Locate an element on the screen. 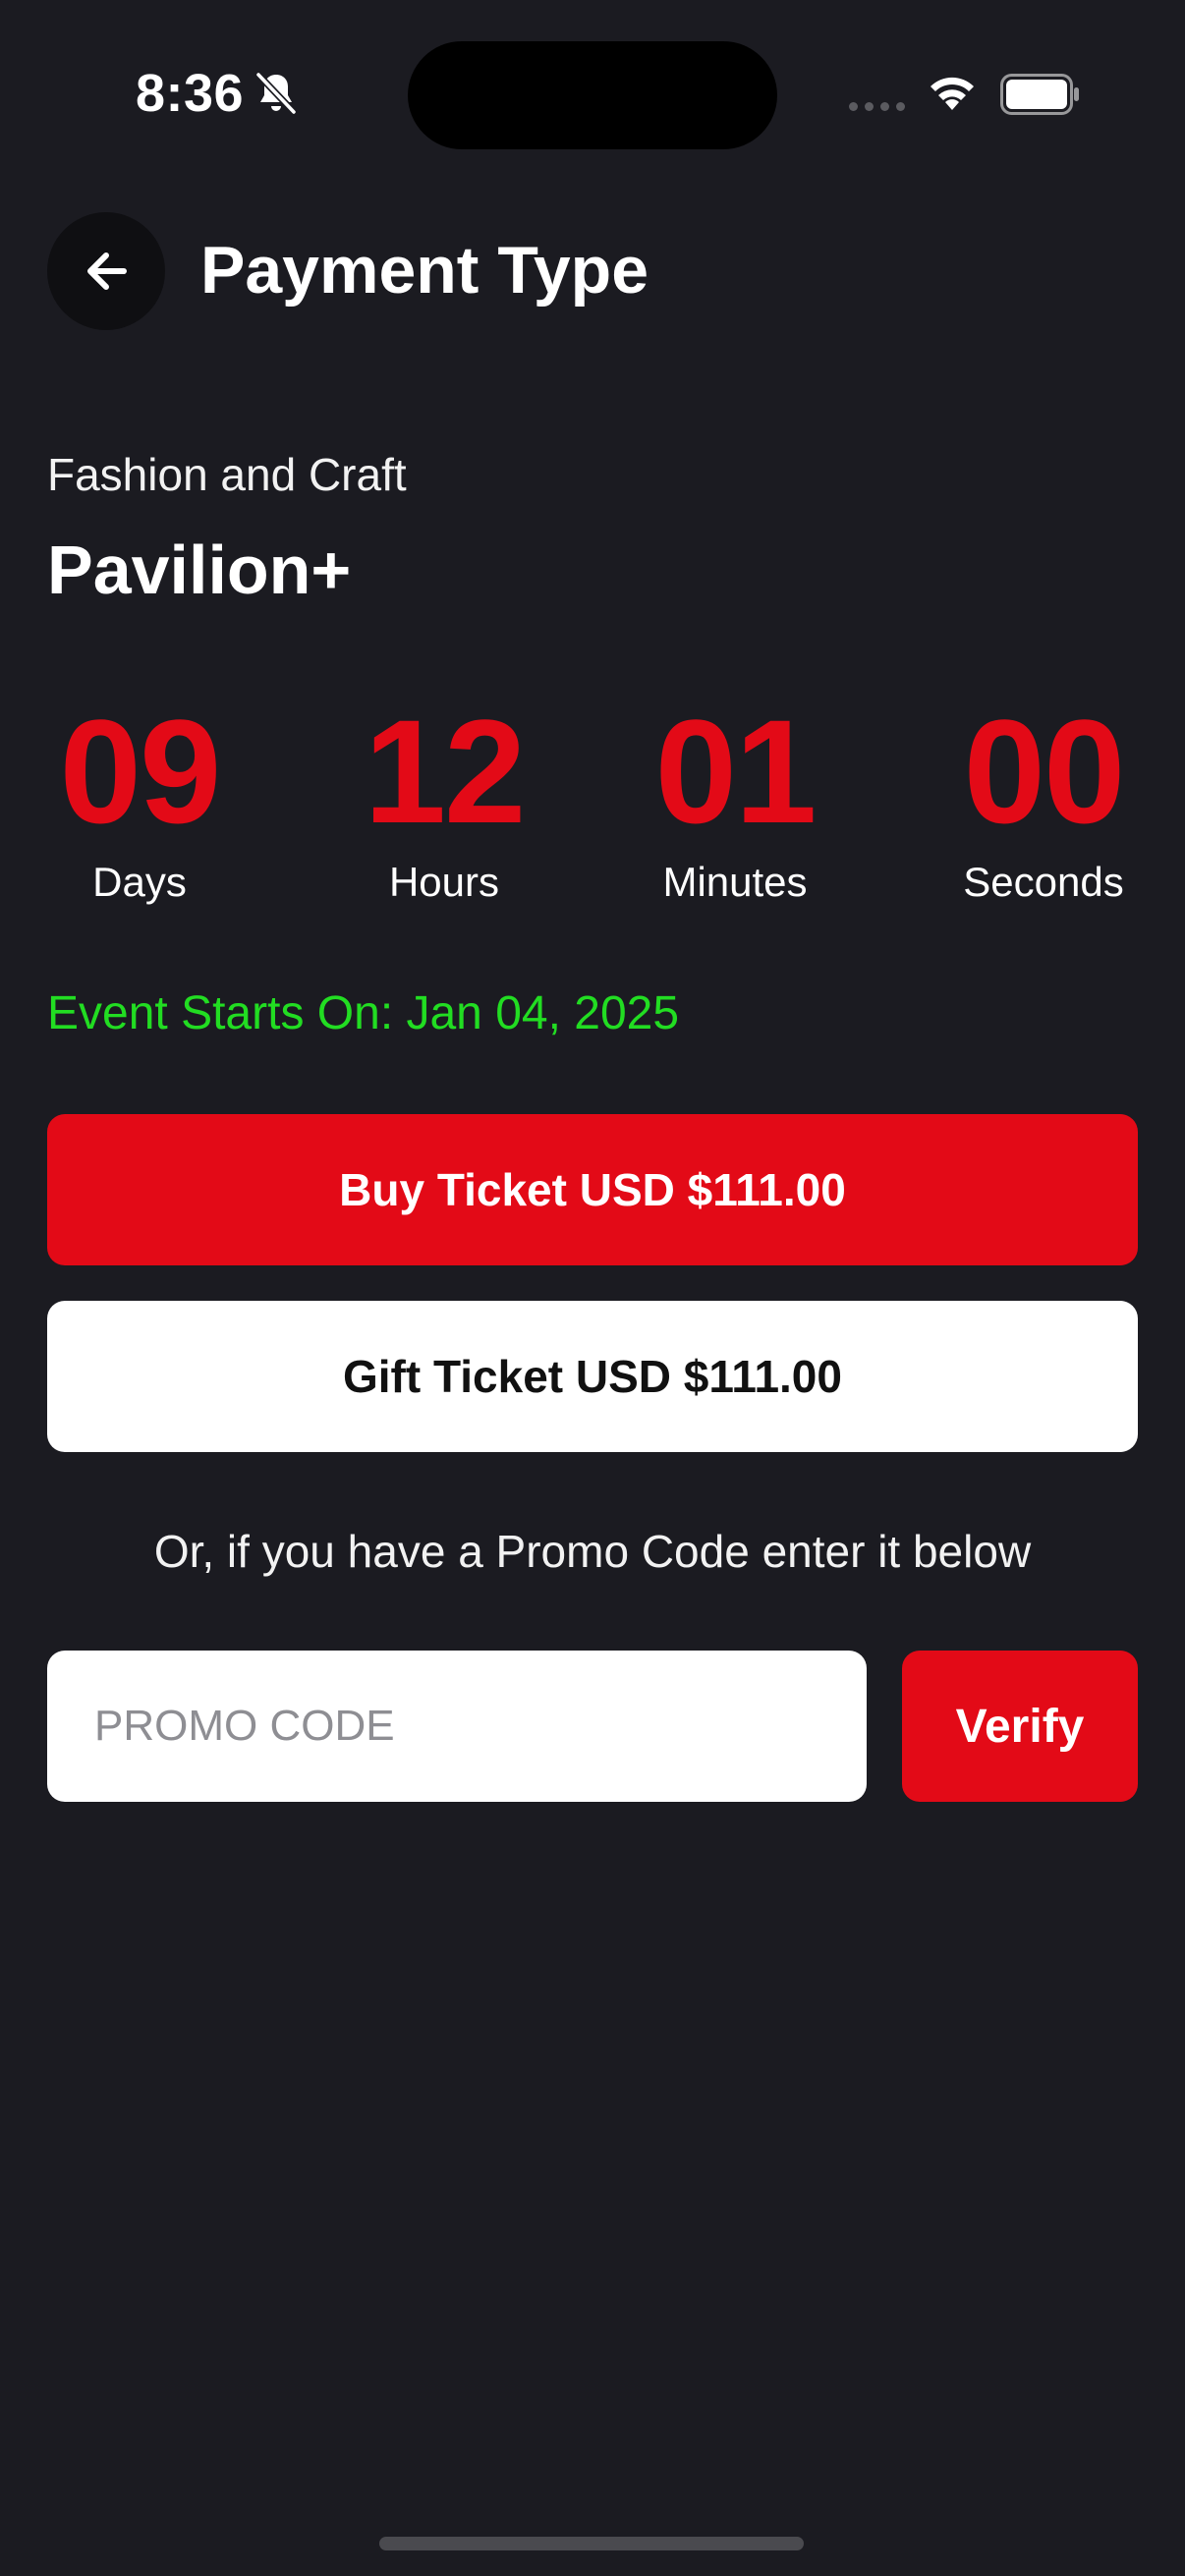  status-bar: 8:36 is located at coordinates (592, 93).